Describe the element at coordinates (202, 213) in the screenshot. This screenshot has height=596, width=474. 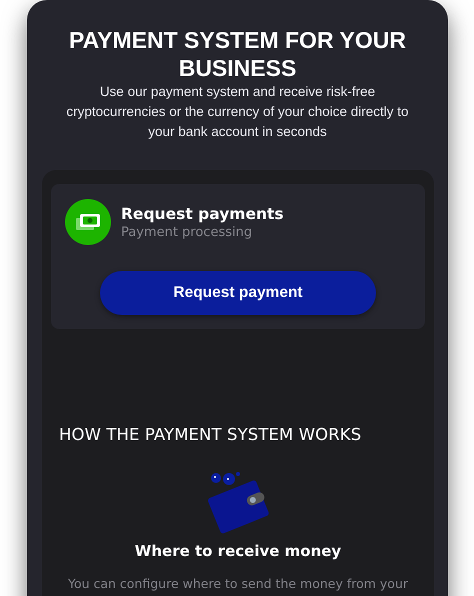
I see `card-title: Request payments` at that location.